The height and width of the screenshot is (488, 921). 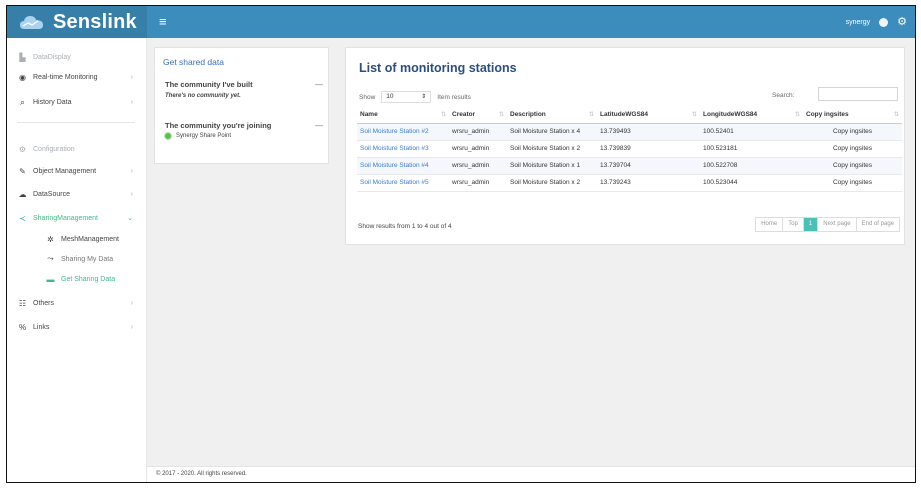 What do you see at coordinates (22, 218) in the screenshot?
I see `share-icon: ≺` at bounding box center [22, 218].